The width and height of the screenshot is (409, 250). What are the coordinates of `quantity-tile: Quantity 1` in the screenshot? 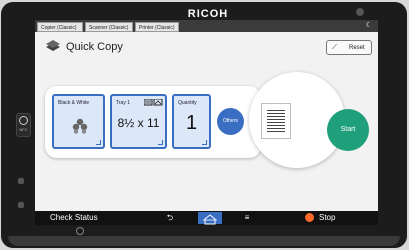 It's located at (191, 121).